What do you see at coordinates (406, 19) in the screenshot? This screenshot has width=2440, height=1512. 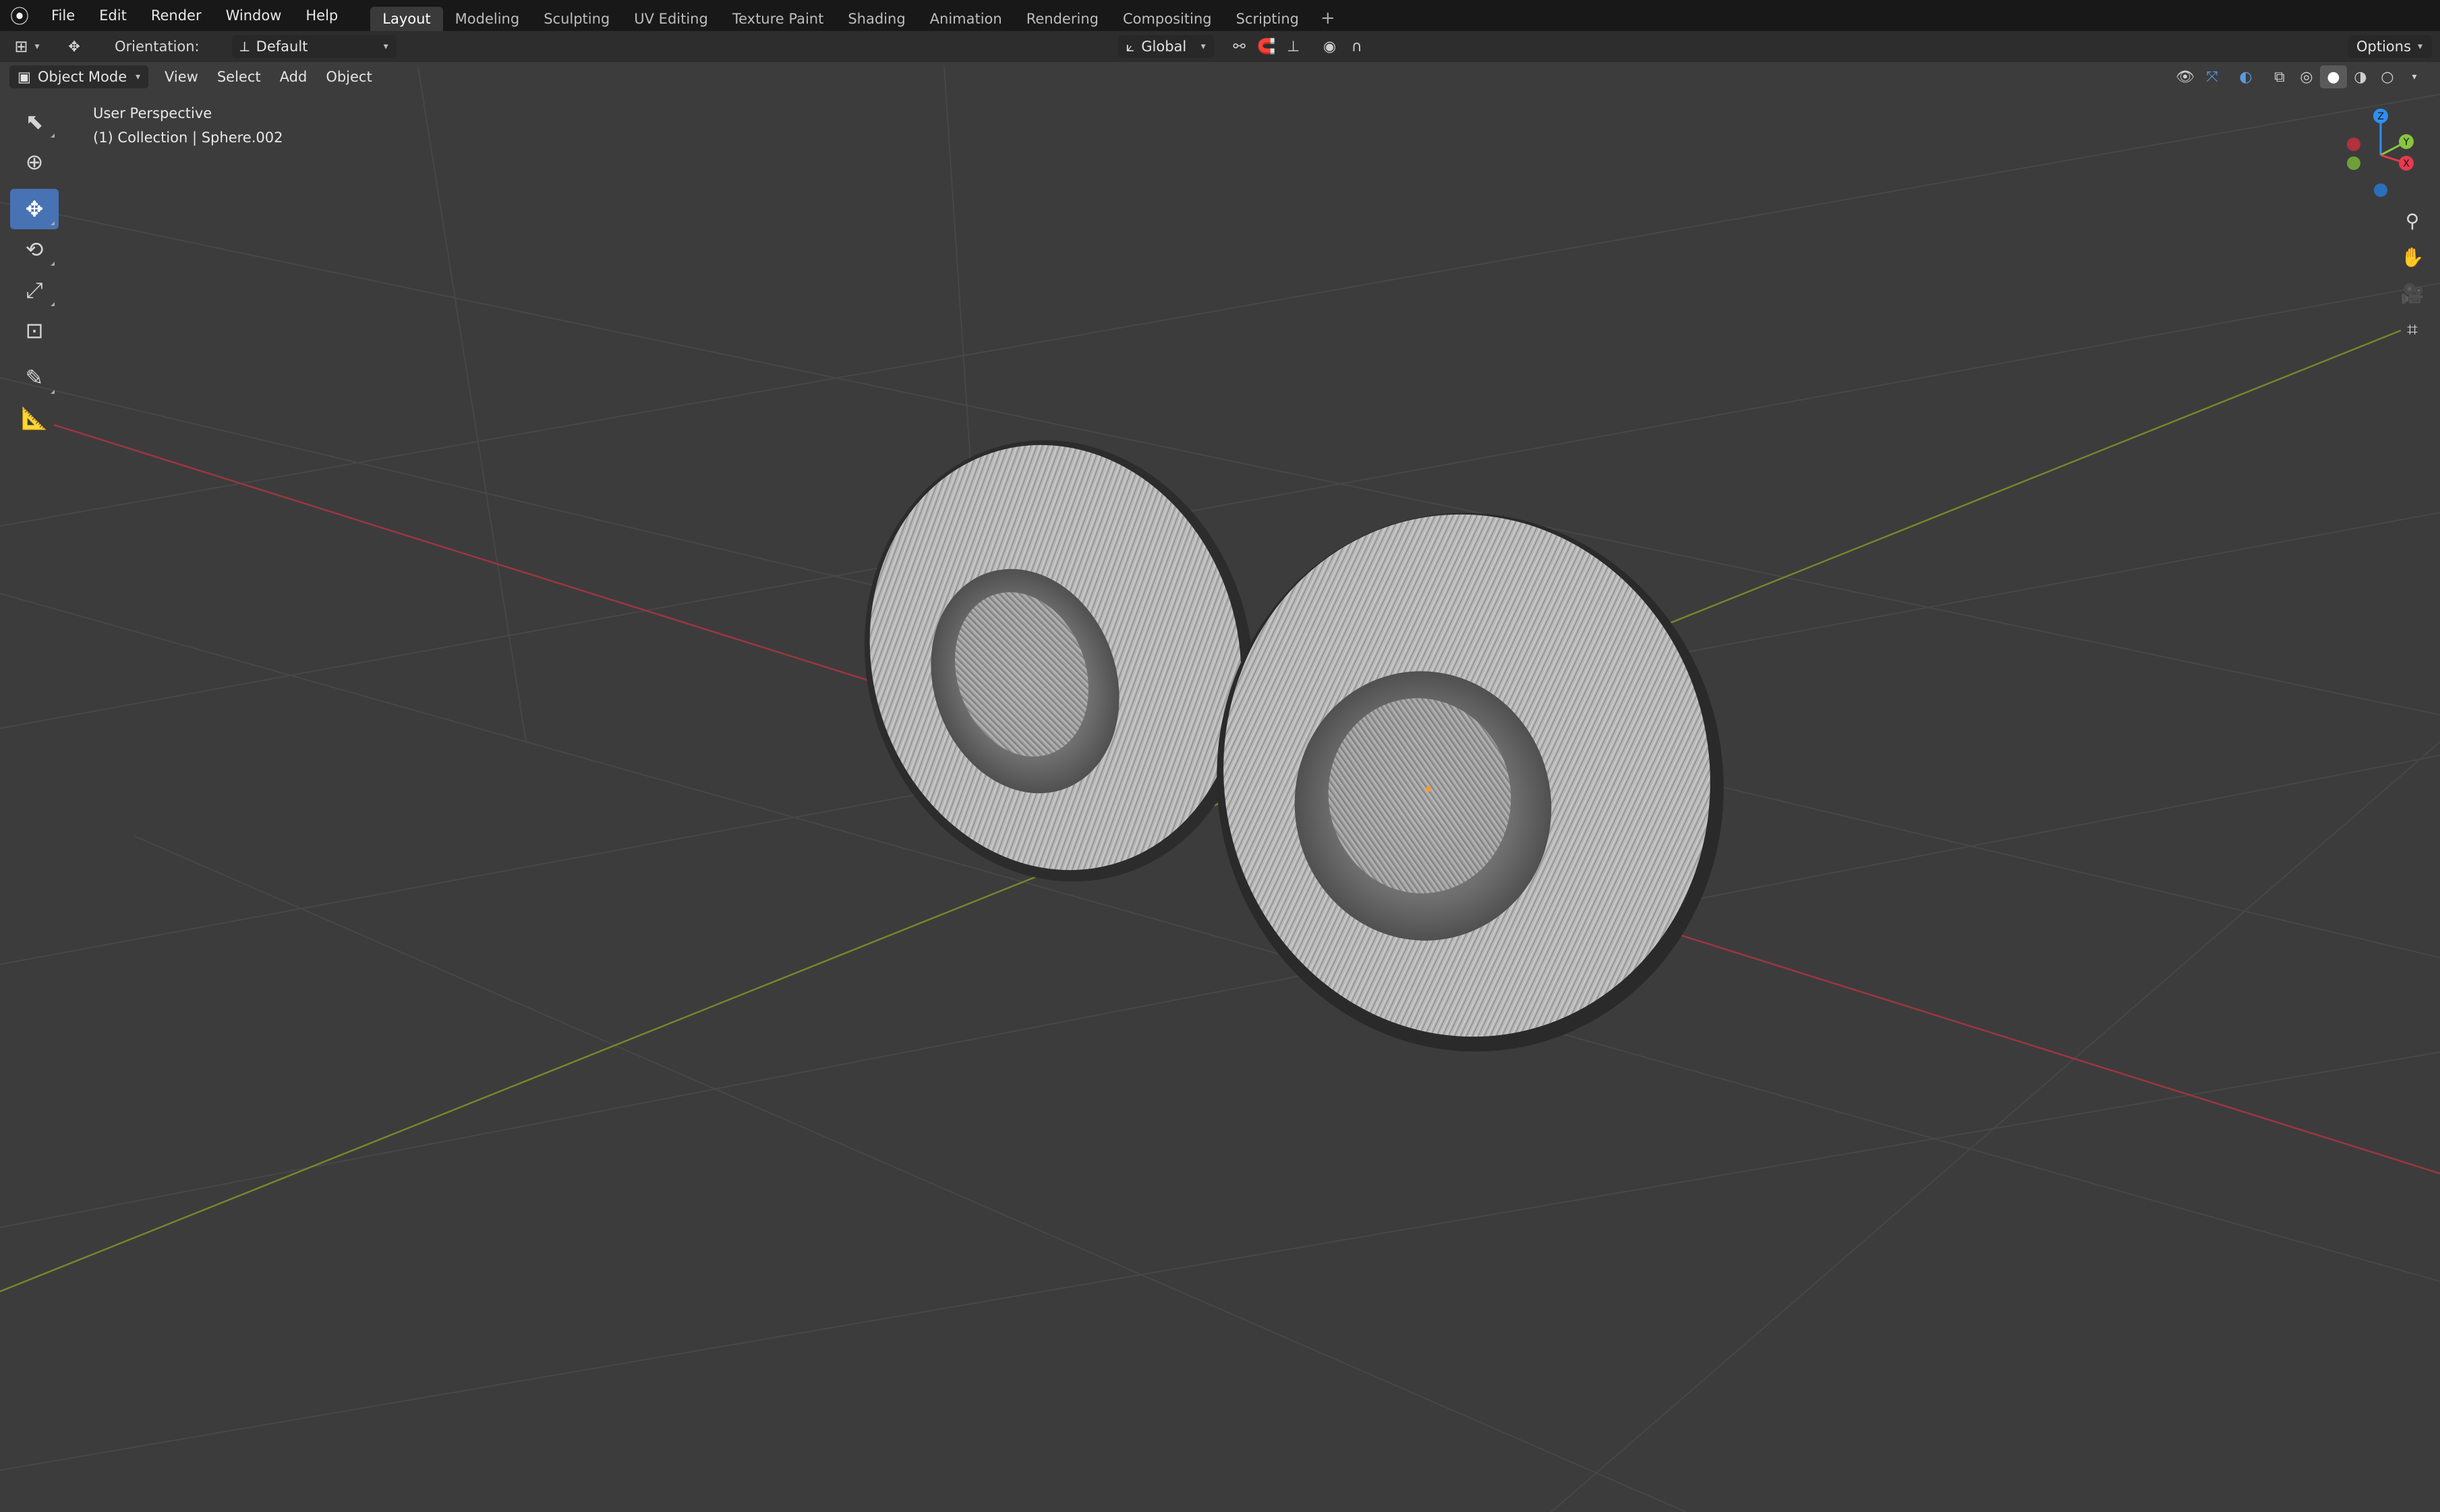 I see `tab-layout: Layout` at bounding box center [406, 19].